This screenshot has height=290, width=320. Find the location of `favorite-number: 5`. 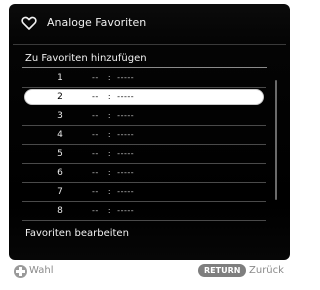

favorite-number: 5 is located at coordinates (60, 154).